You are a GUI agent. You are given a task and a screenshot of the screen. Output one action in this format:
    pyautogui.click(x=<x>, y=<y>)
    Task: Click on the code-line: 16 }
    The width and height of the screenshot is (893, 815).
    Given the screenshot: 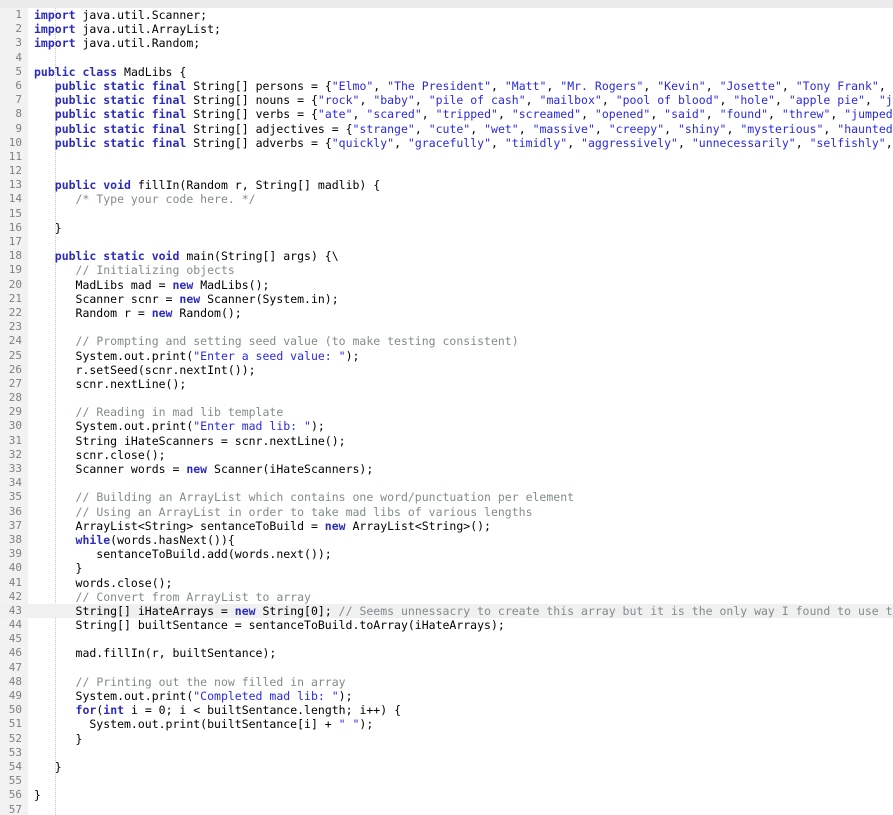 What is the action you would take?
    pyautogui.click(x=446, y=228)
    